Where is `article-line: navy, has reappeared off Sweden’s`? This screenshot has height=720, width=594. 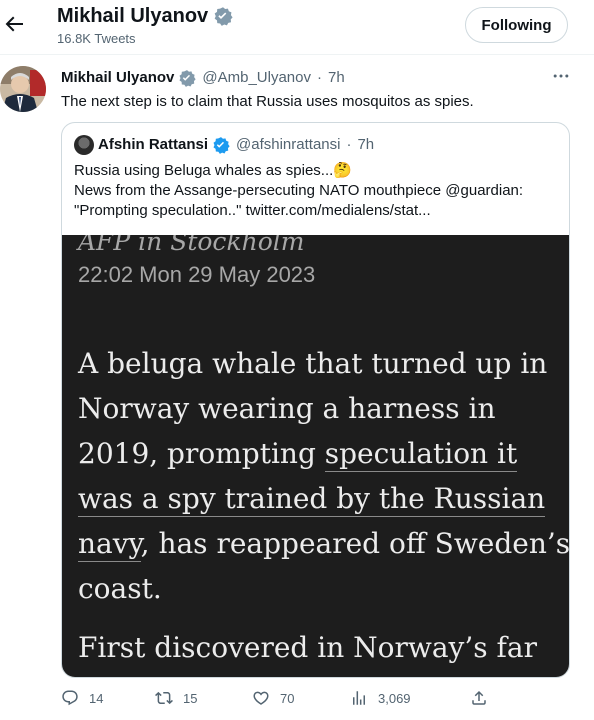 article-line: navy, has reappeared off Sweden’s is located at coordinates (324, 543).